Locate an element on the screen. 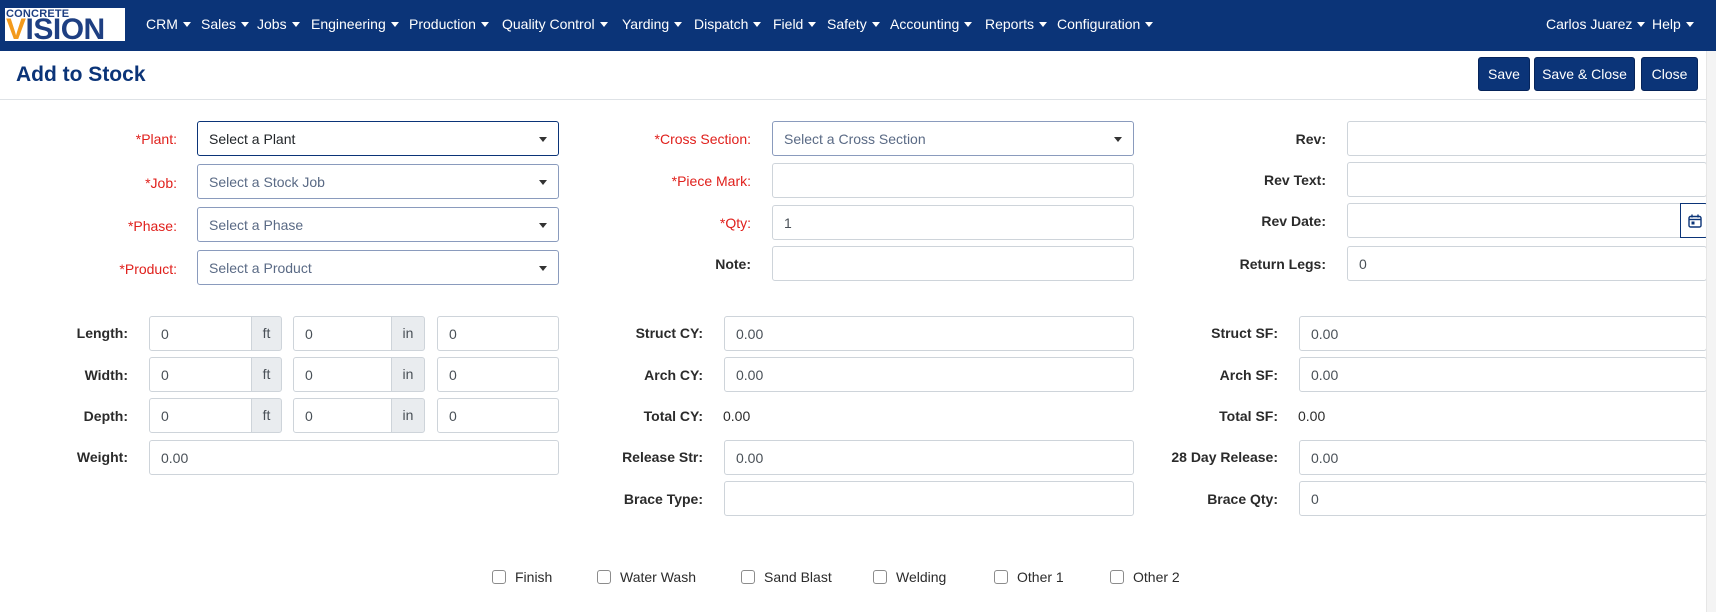 This screenshot has width=1716, height=612. width-label: Width: is located at coordinates (106, 375).